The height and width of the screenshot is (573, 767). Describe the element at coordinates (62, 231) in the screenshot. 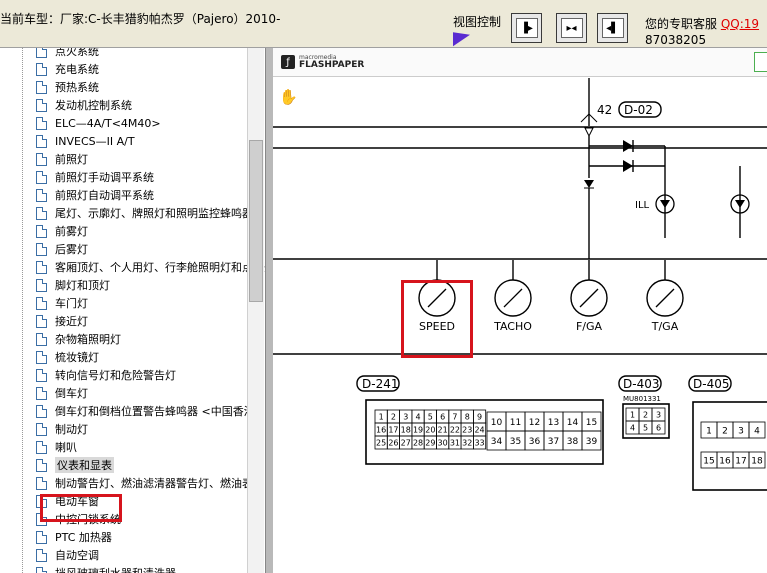

I see `tree-item: 前雾灯` at that location.